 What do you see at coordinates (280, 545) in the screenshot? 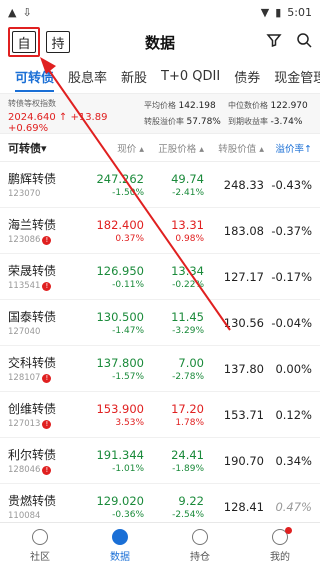
I see `nav-mine: 我的` at bounding box center [280, 545].